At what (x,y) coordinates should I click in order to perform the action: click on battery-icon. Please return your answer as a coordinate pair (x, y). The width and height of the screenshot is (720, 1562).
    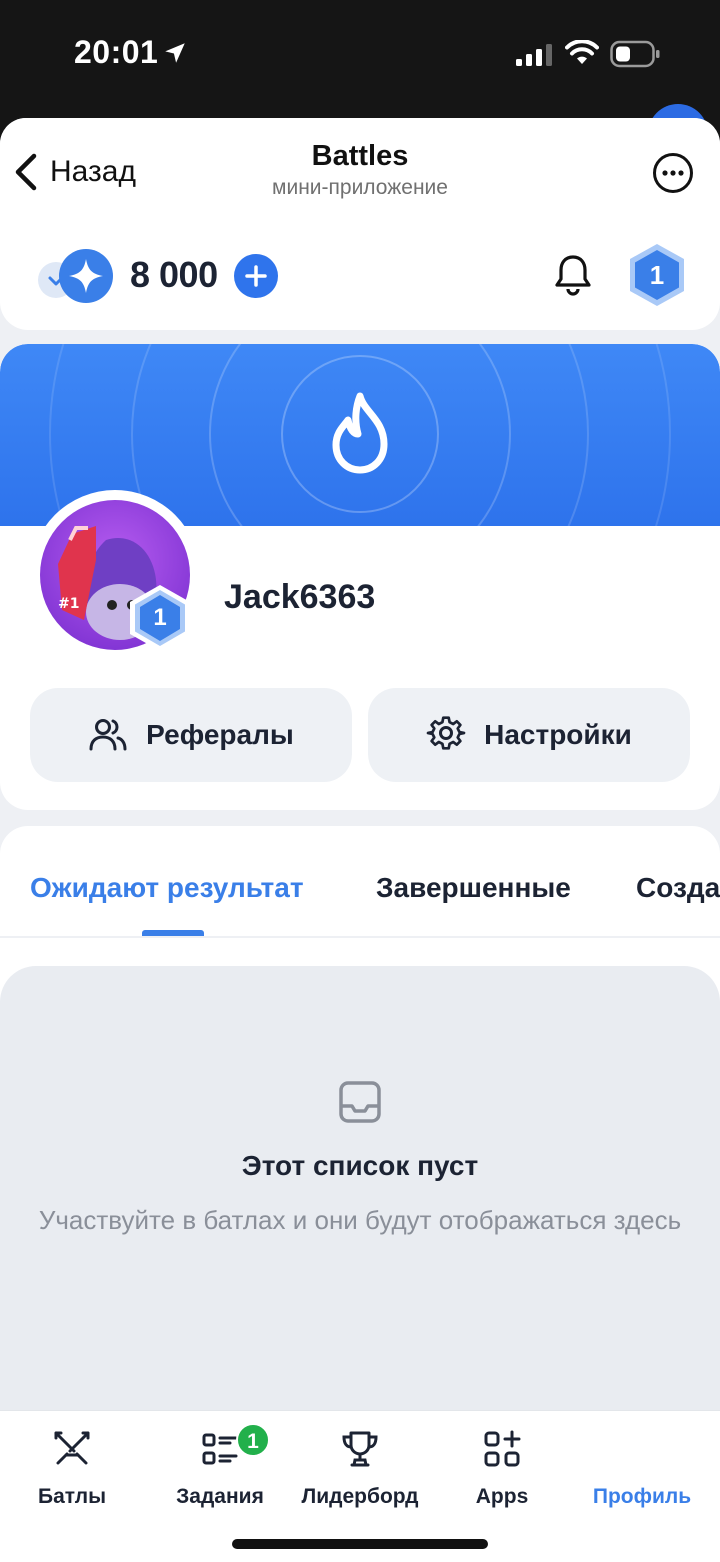
    Looking at the image, I should click on (635, 54).